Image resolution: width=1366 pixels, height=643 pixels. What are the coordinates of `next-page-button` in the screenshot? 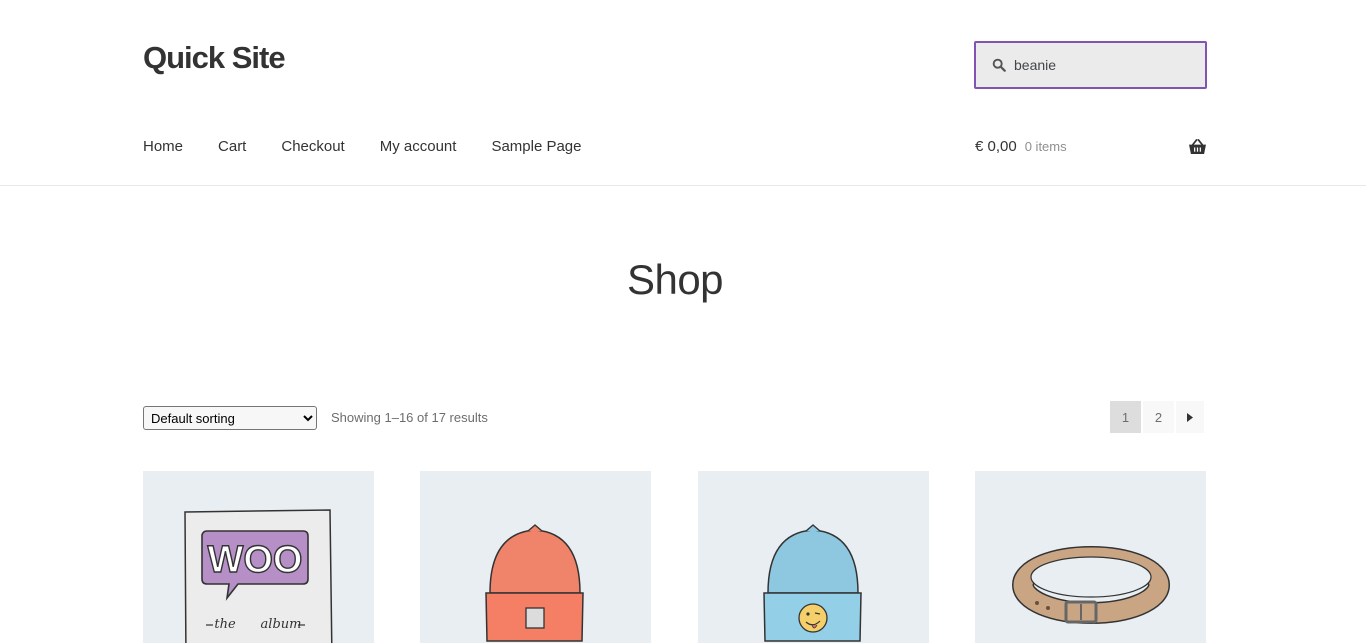 It's located at (1190, 417).